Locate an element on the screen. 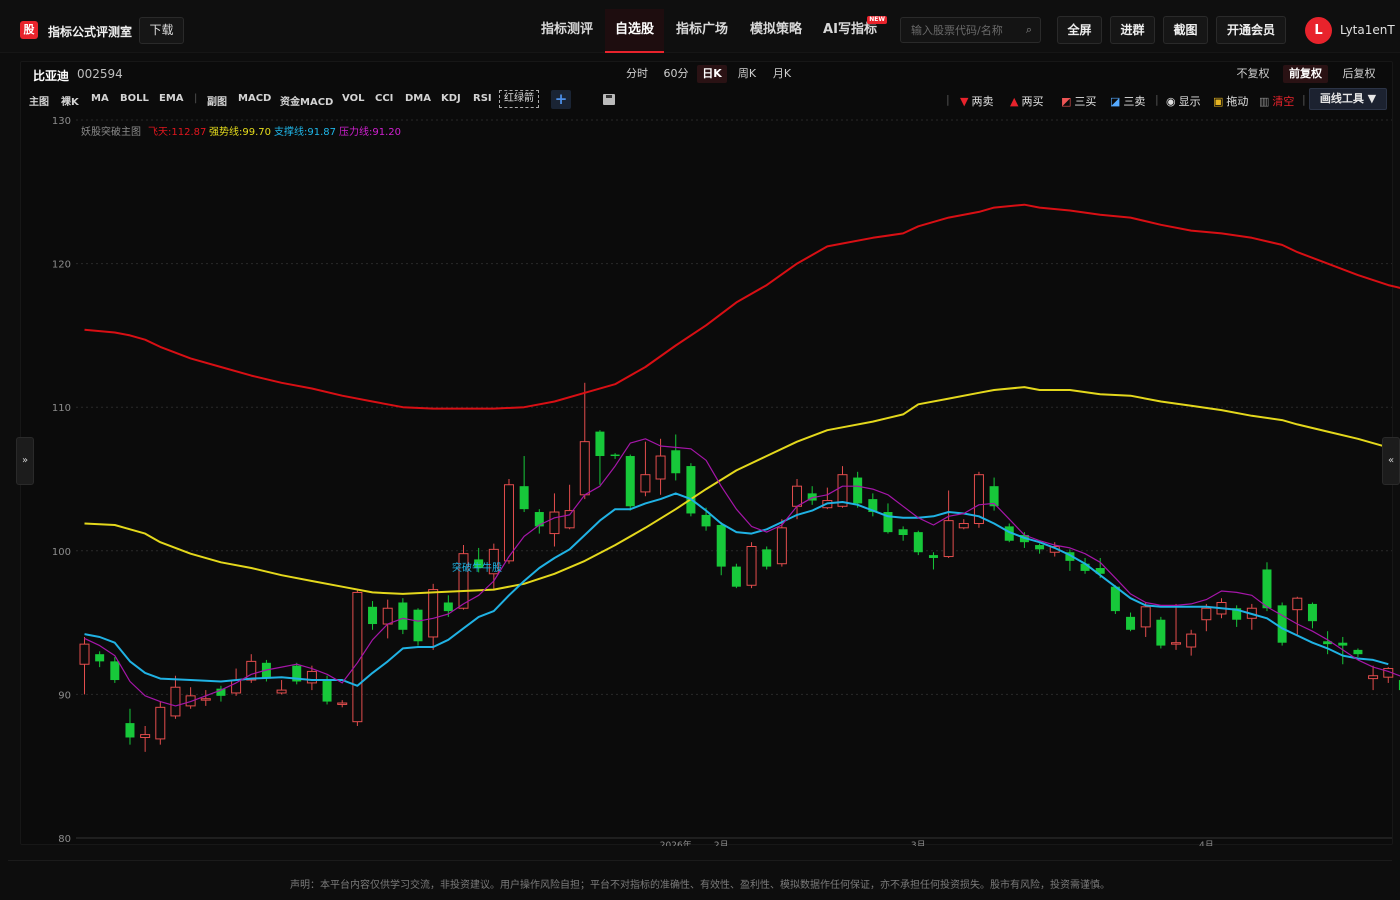 The width and height of the screenshot is (1400, 900). breakout-annotation: 突破牛牛股 is located at coordinates (477, 567).